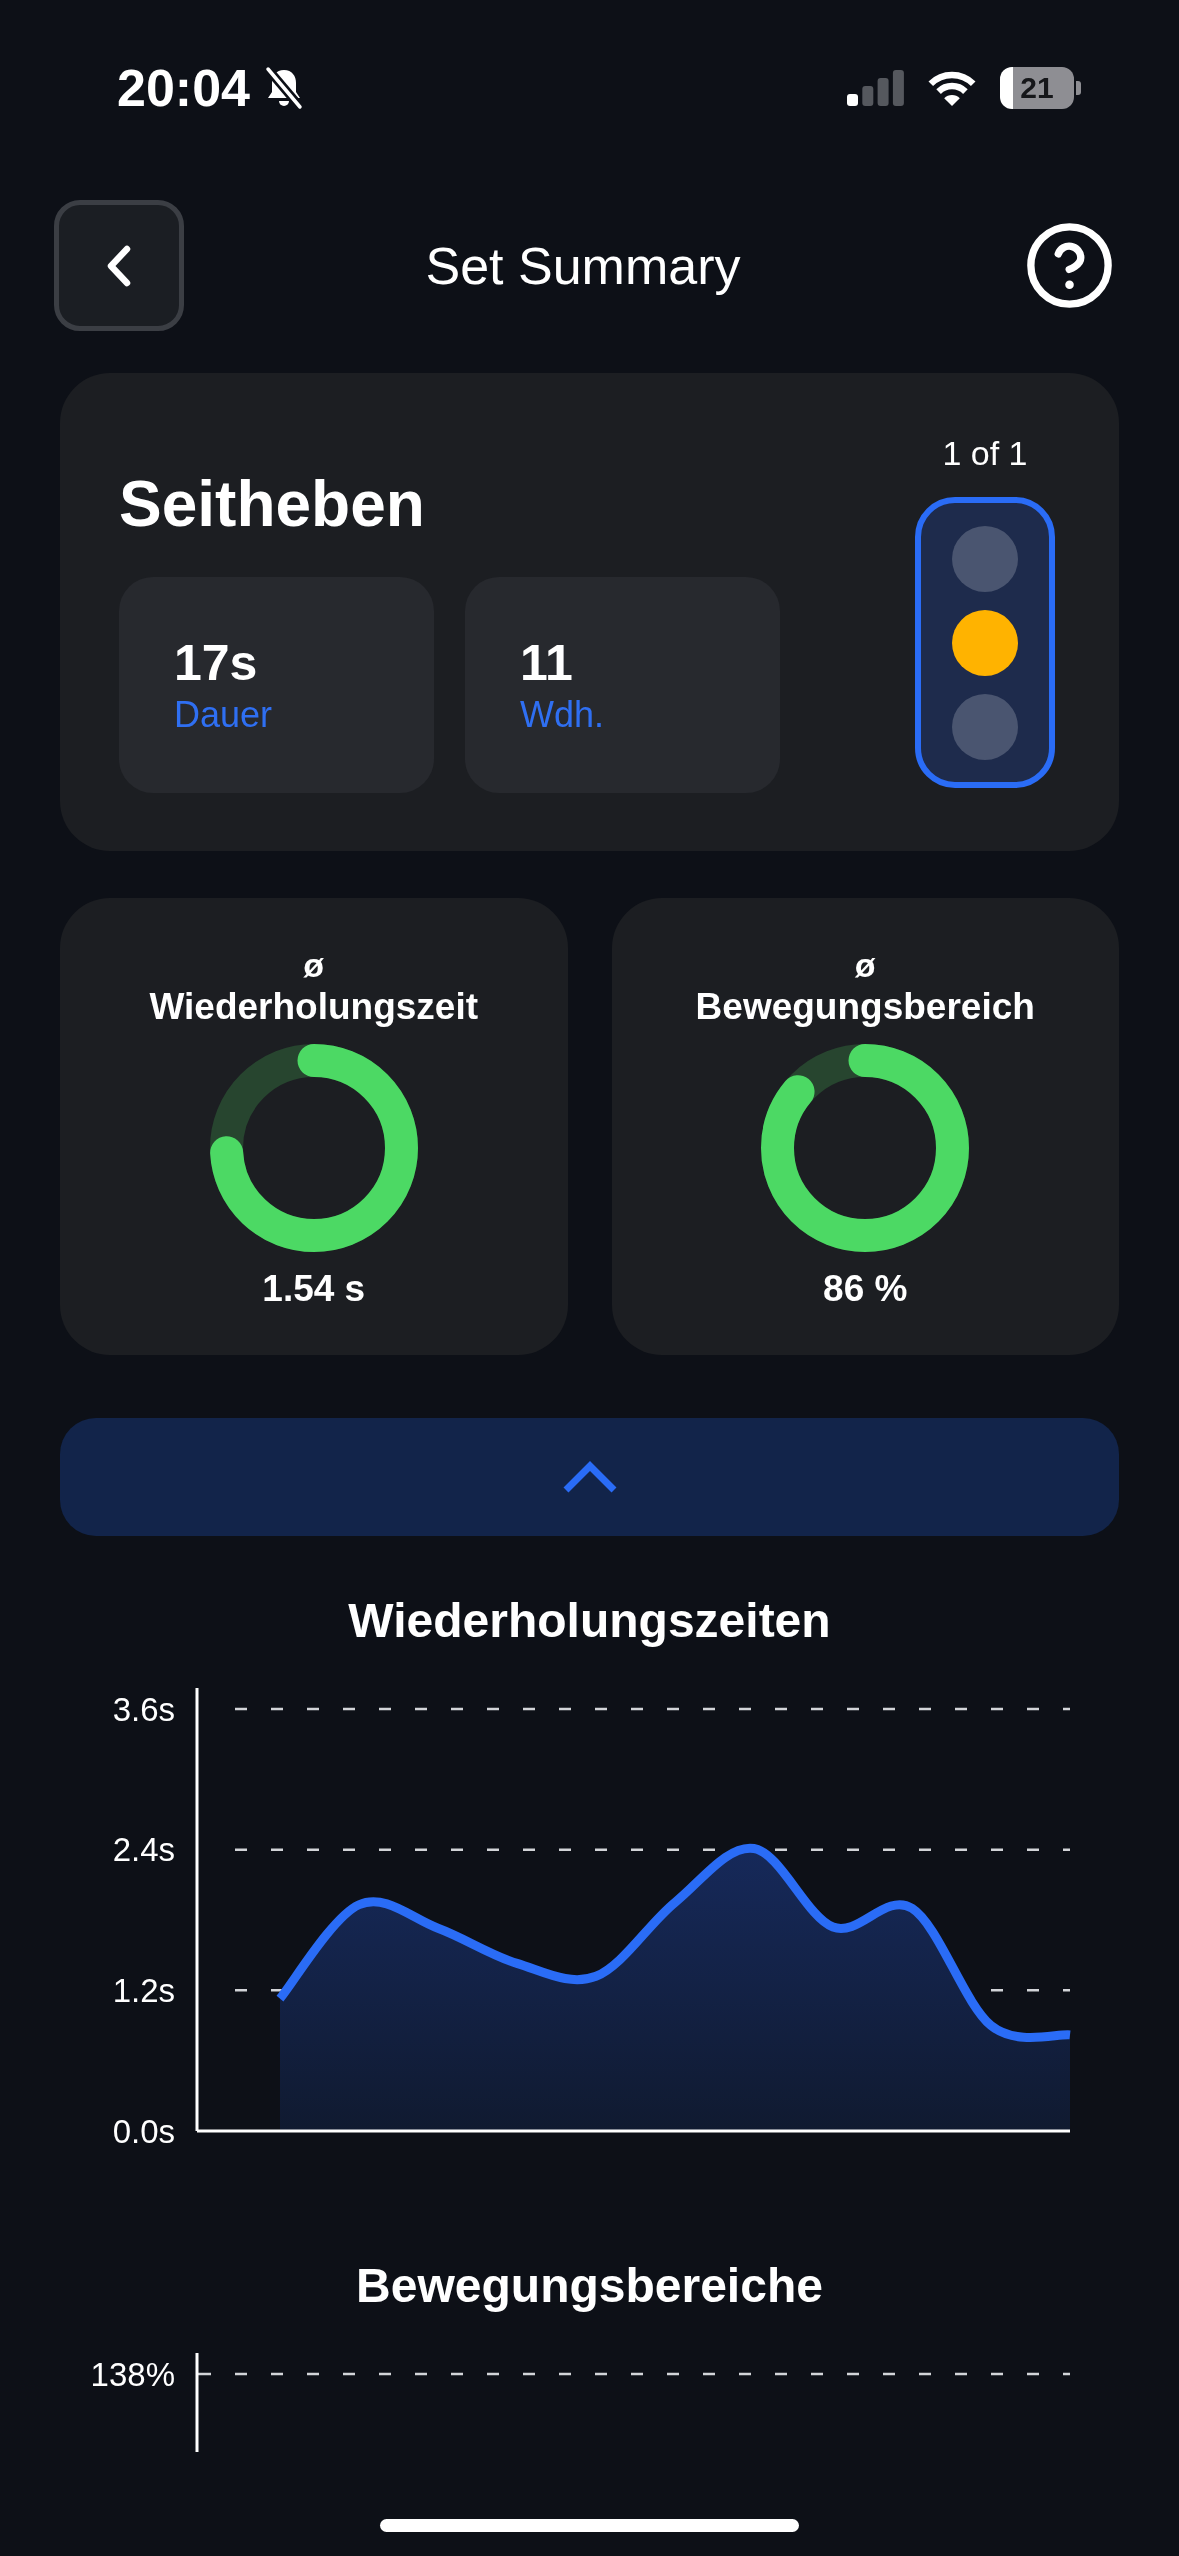  I want to click on back-button, so click(119, 265).